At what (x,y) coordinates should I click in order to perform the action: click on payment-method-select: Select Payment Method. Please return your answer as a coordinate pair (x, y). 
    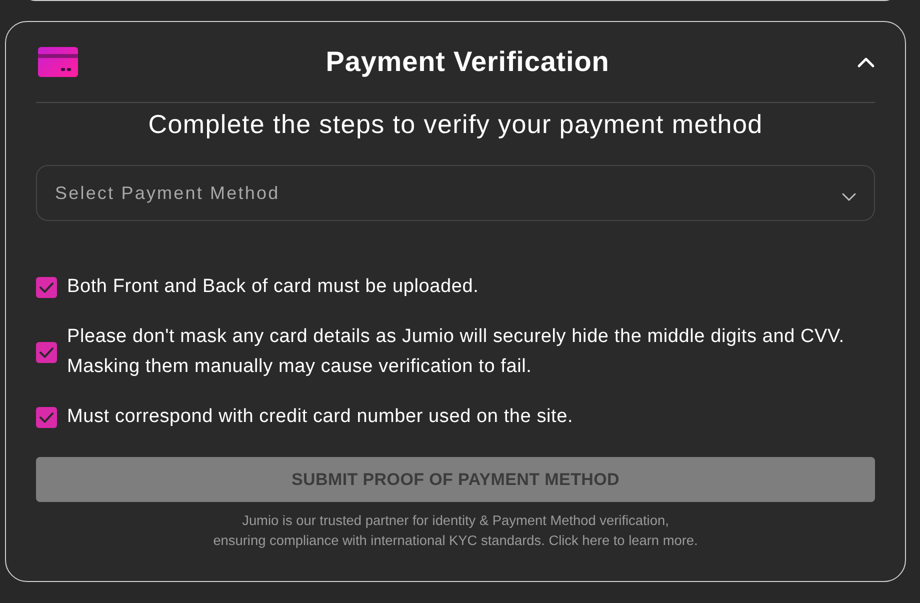
    Looking at the image, I should click on (455, 193).